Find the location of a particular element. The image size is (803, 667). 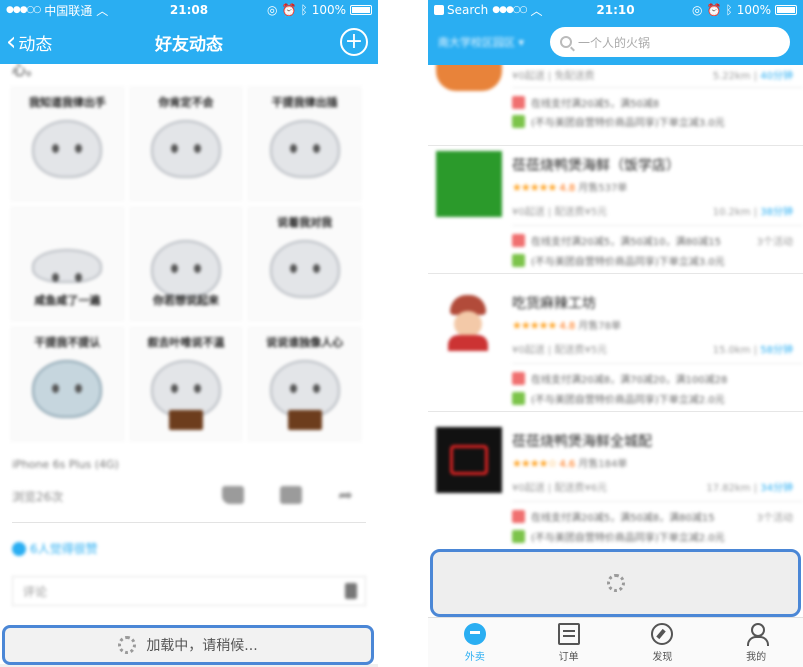

carrier-label: 中国联通 is located at coordinates (68, 10).